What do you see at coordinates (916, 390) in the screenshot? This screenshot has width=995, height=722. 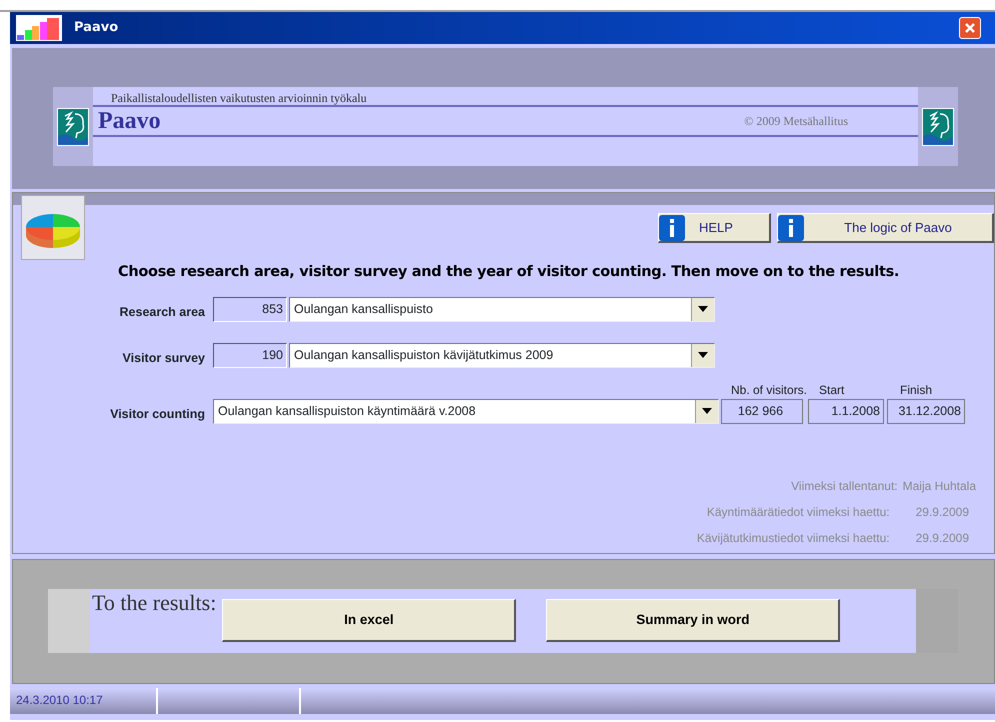 I see `column-heading: Finish` at bounding box center [916, 390].